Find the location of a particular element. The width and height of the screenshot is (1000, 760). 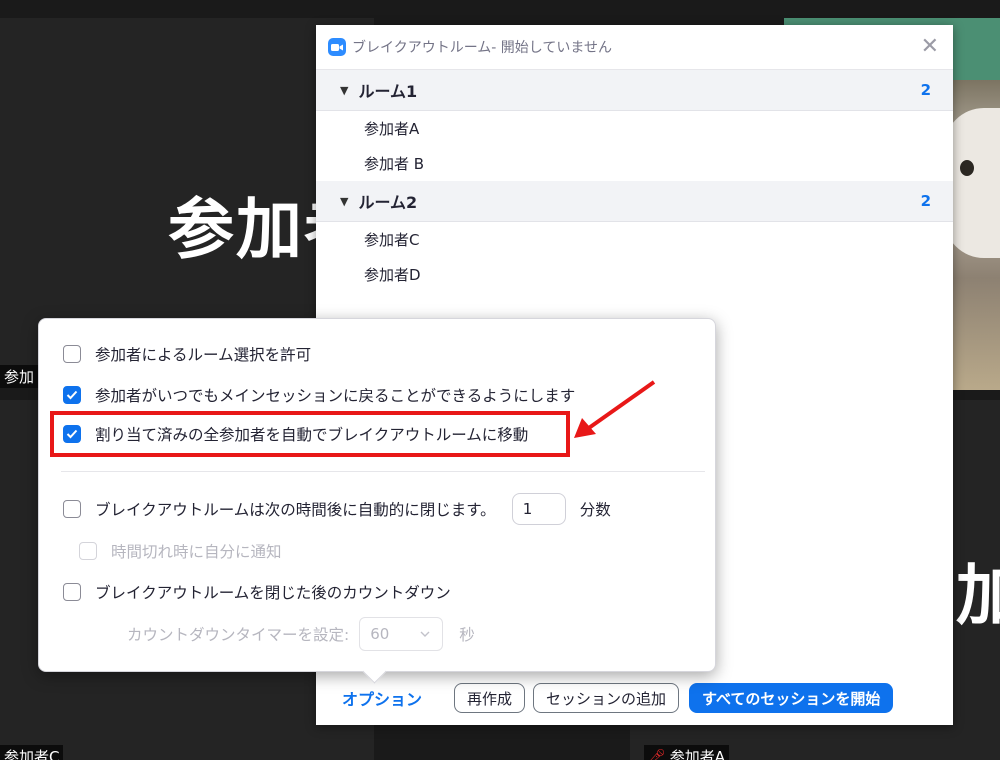

zoom-camera-icon is located at coordinates (337, 47).